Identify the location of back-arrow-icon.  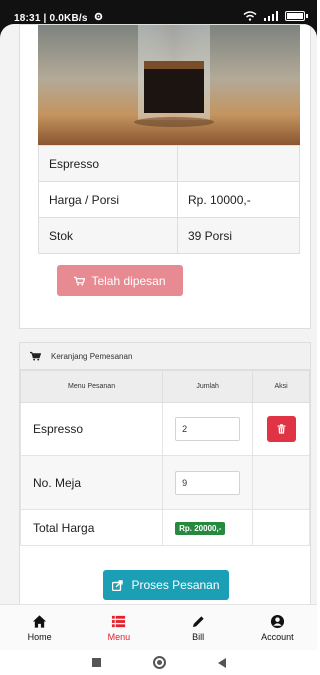
(221, 662).